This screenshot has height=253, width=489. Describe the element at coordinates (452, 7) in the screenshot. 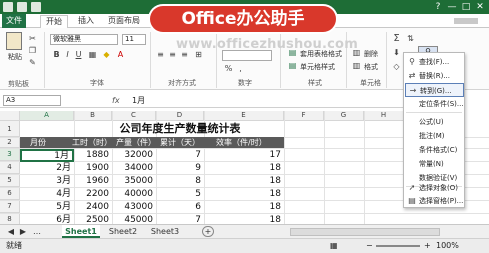

I see `minimize-button: —` at that location.